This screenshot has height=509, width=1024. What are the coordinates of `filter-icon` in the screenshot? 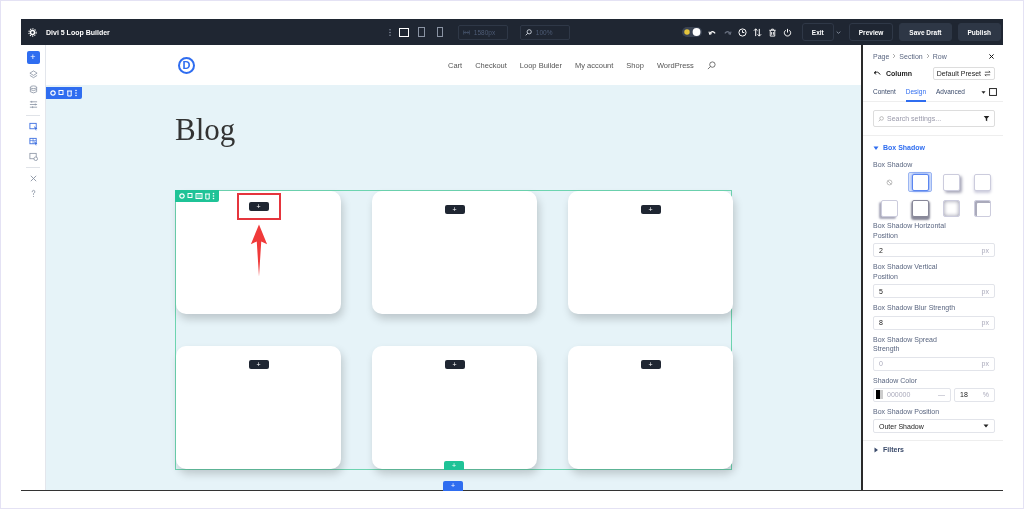 It's located at (986, 118).